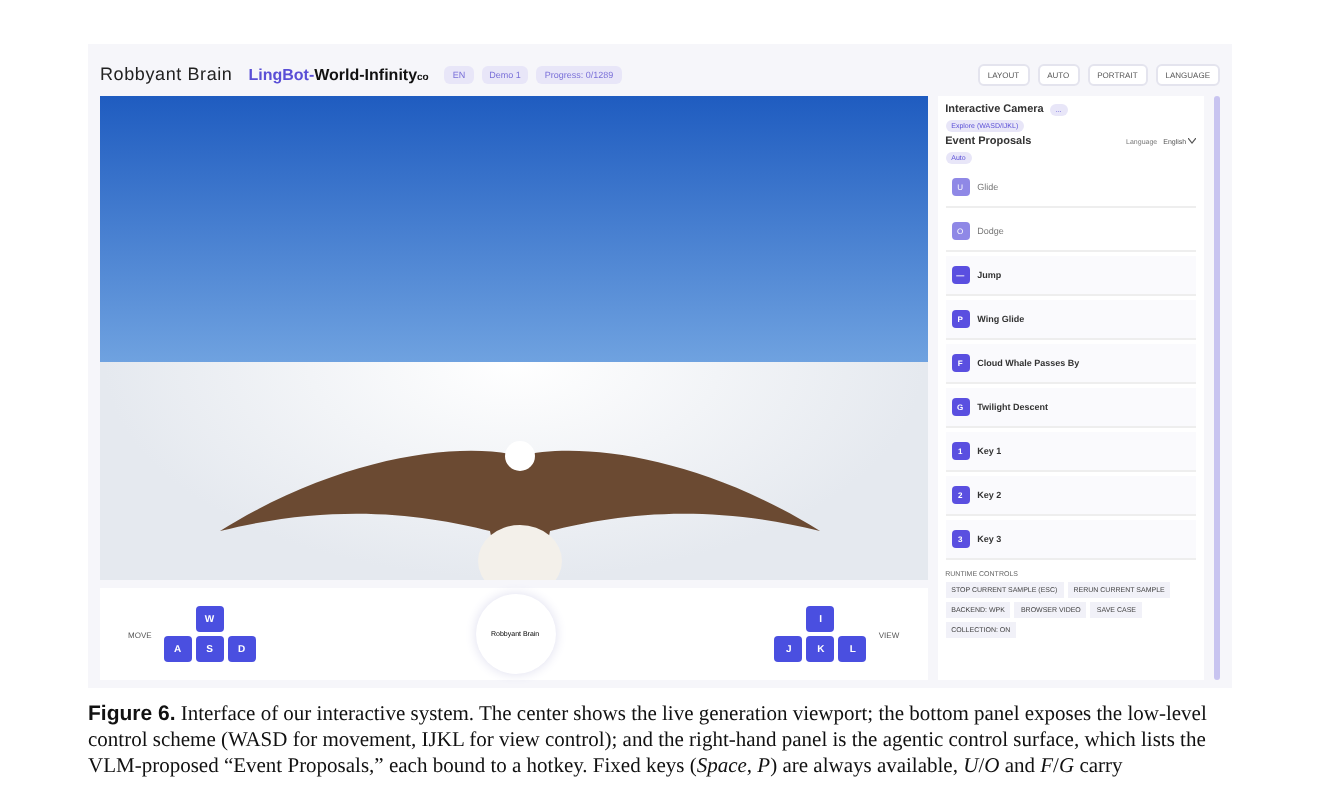  Describe the element at coordinates (648, 741) in the screenshot. I see `figure-caption: Figure 6. Interface of our interactive system. The center shows the live generation viewport; the bottom panel exposes the low-level control scheme (WASD for movement, IJKL for view control); and the right-hand panel is the agentic control surface, which lists the VLM-proposed “Event Proposals,” each bound to a hotkey. Fixed keys (Space, P) are always available, U/O and F/G carry` at that location.